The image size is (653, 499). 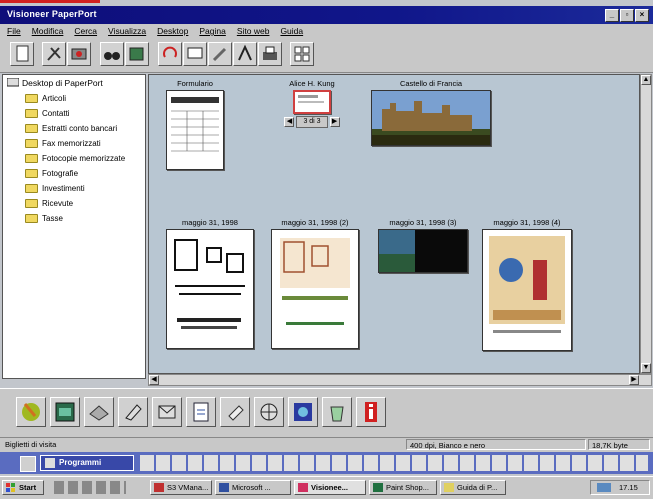 What do you see at coordinates (85, 31) in the screenshot?
I see `menu-cerca: Cerca` at bounding box center [85, 31].